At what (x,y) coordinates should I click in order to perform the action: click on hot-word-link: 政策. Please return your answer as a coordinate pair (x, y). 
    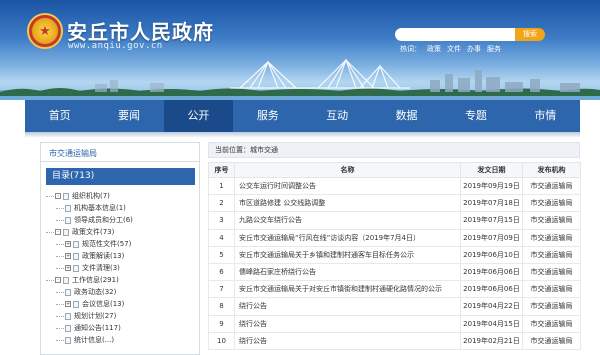
    Looking at the image, I should click on (434, 49).